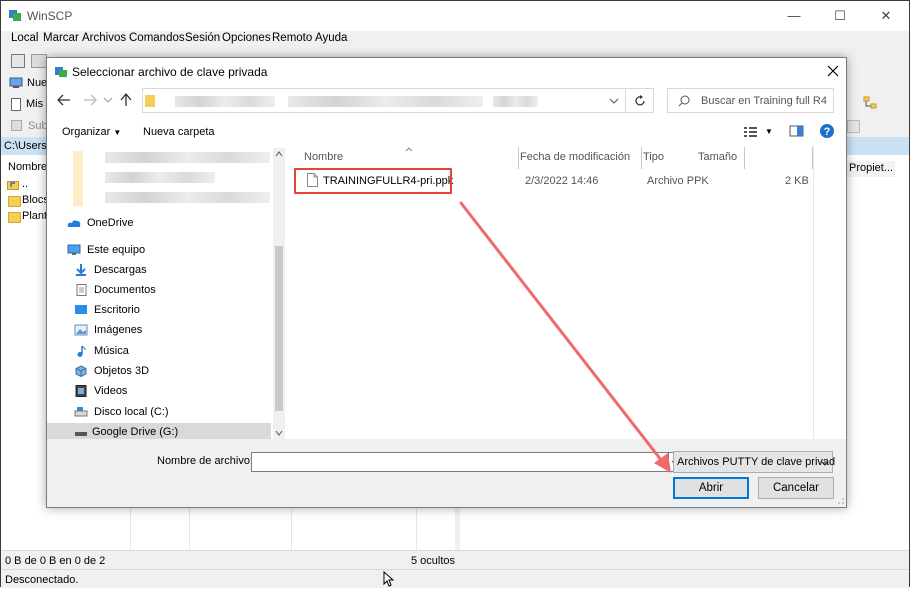 The height and width of the screenshot is (589, 912). What do you see at coordinates (61, 38) in the screenshot?
I see `menu-marcar: Marcar` at bounding box center [61, 38].